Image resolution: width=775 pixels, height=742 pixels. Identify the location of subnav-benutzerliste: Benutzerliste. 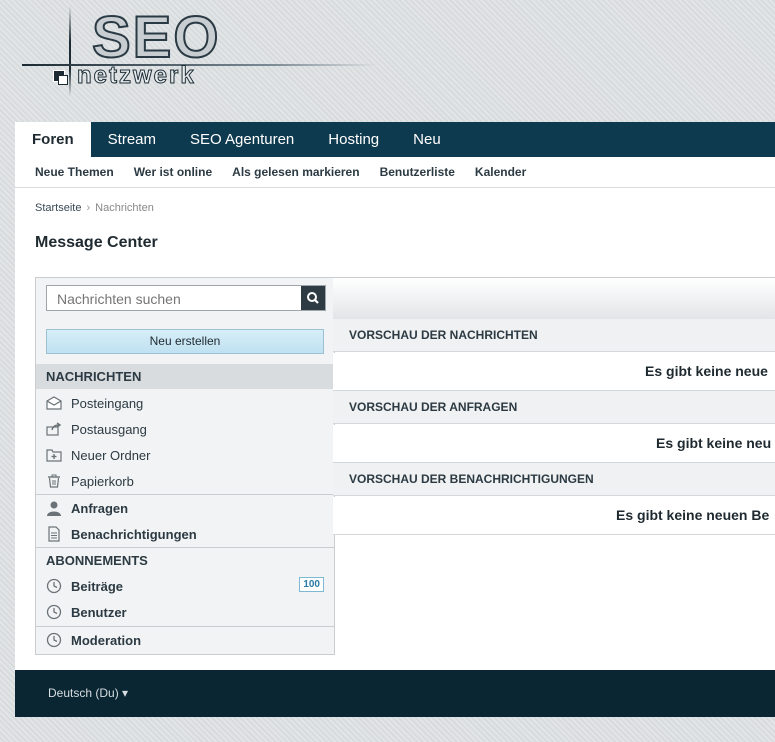
(417, 172).